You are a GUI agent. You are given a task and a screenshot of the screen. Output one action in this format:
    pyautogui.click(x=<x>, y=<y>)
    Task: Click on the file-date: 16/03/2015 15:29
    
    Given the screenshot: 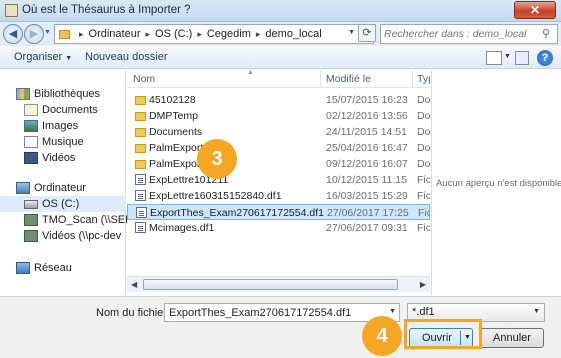 What is the action you would take?
    pyautogui.click(x=367, y=196)
    